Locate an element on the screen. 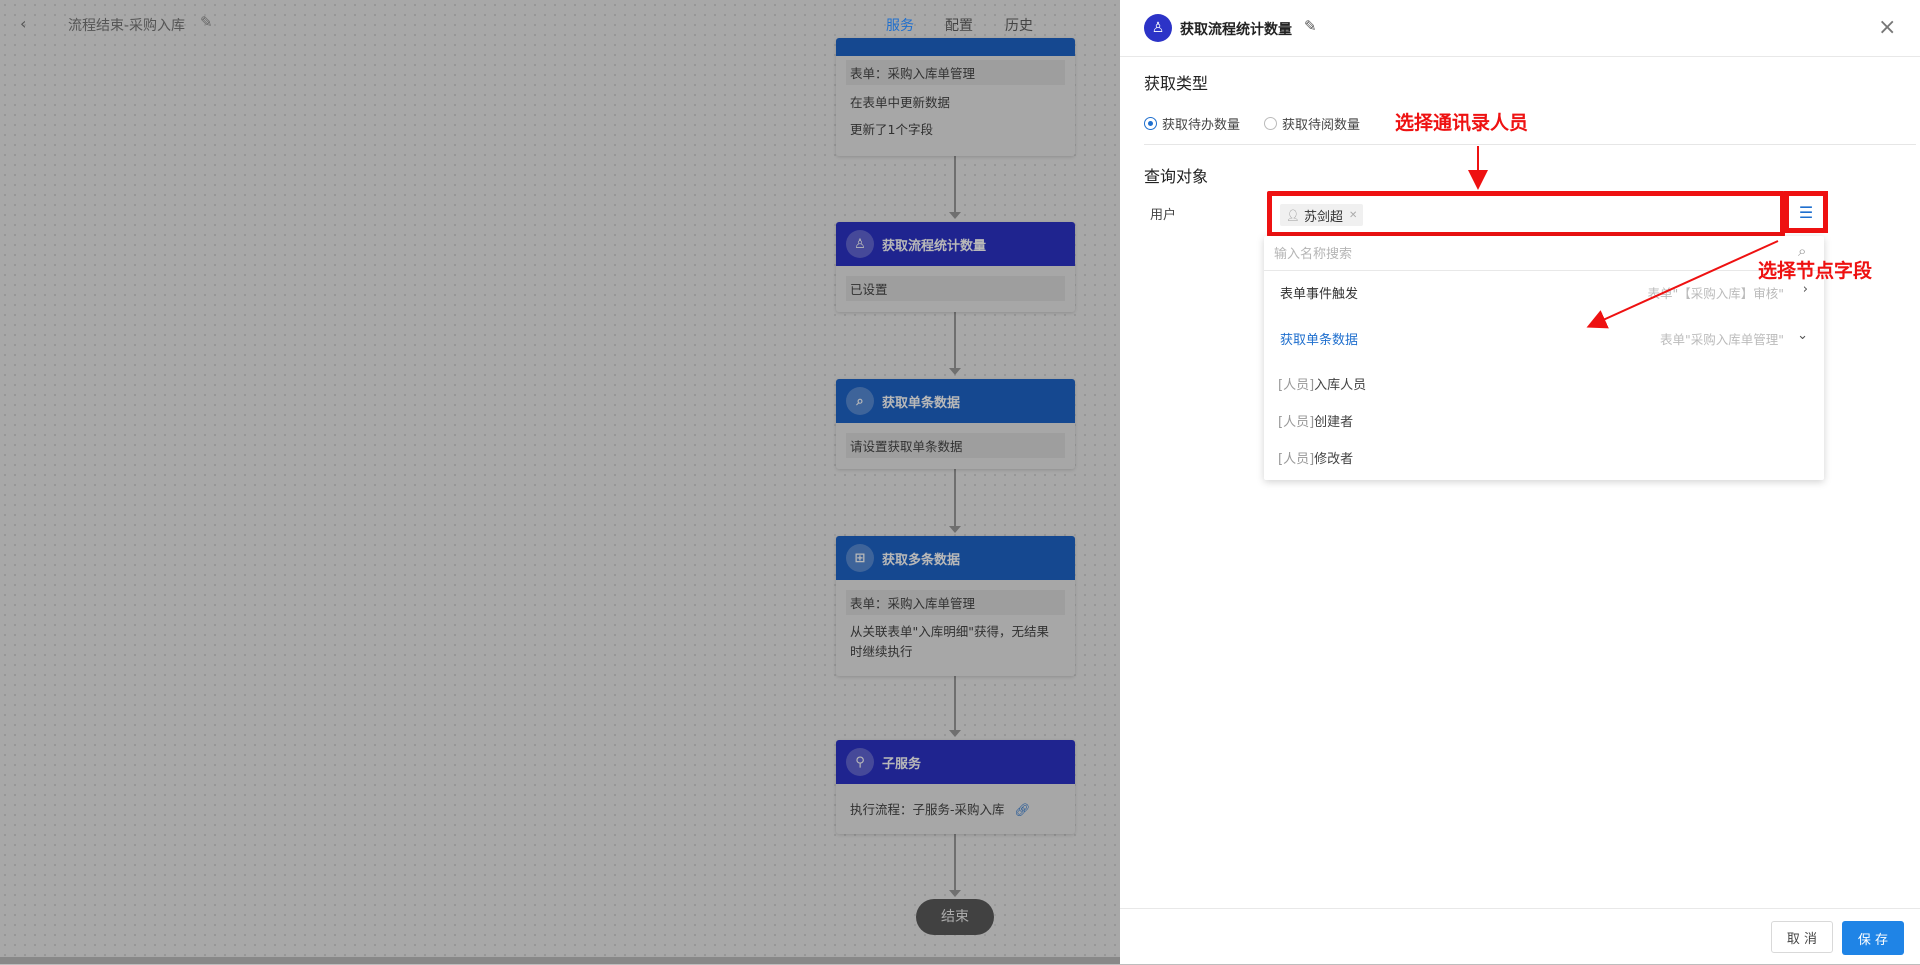 This screenshot has height=965, width=1920. dropdown-item: [人员]创建者 is located at coordinates (1315, 420).